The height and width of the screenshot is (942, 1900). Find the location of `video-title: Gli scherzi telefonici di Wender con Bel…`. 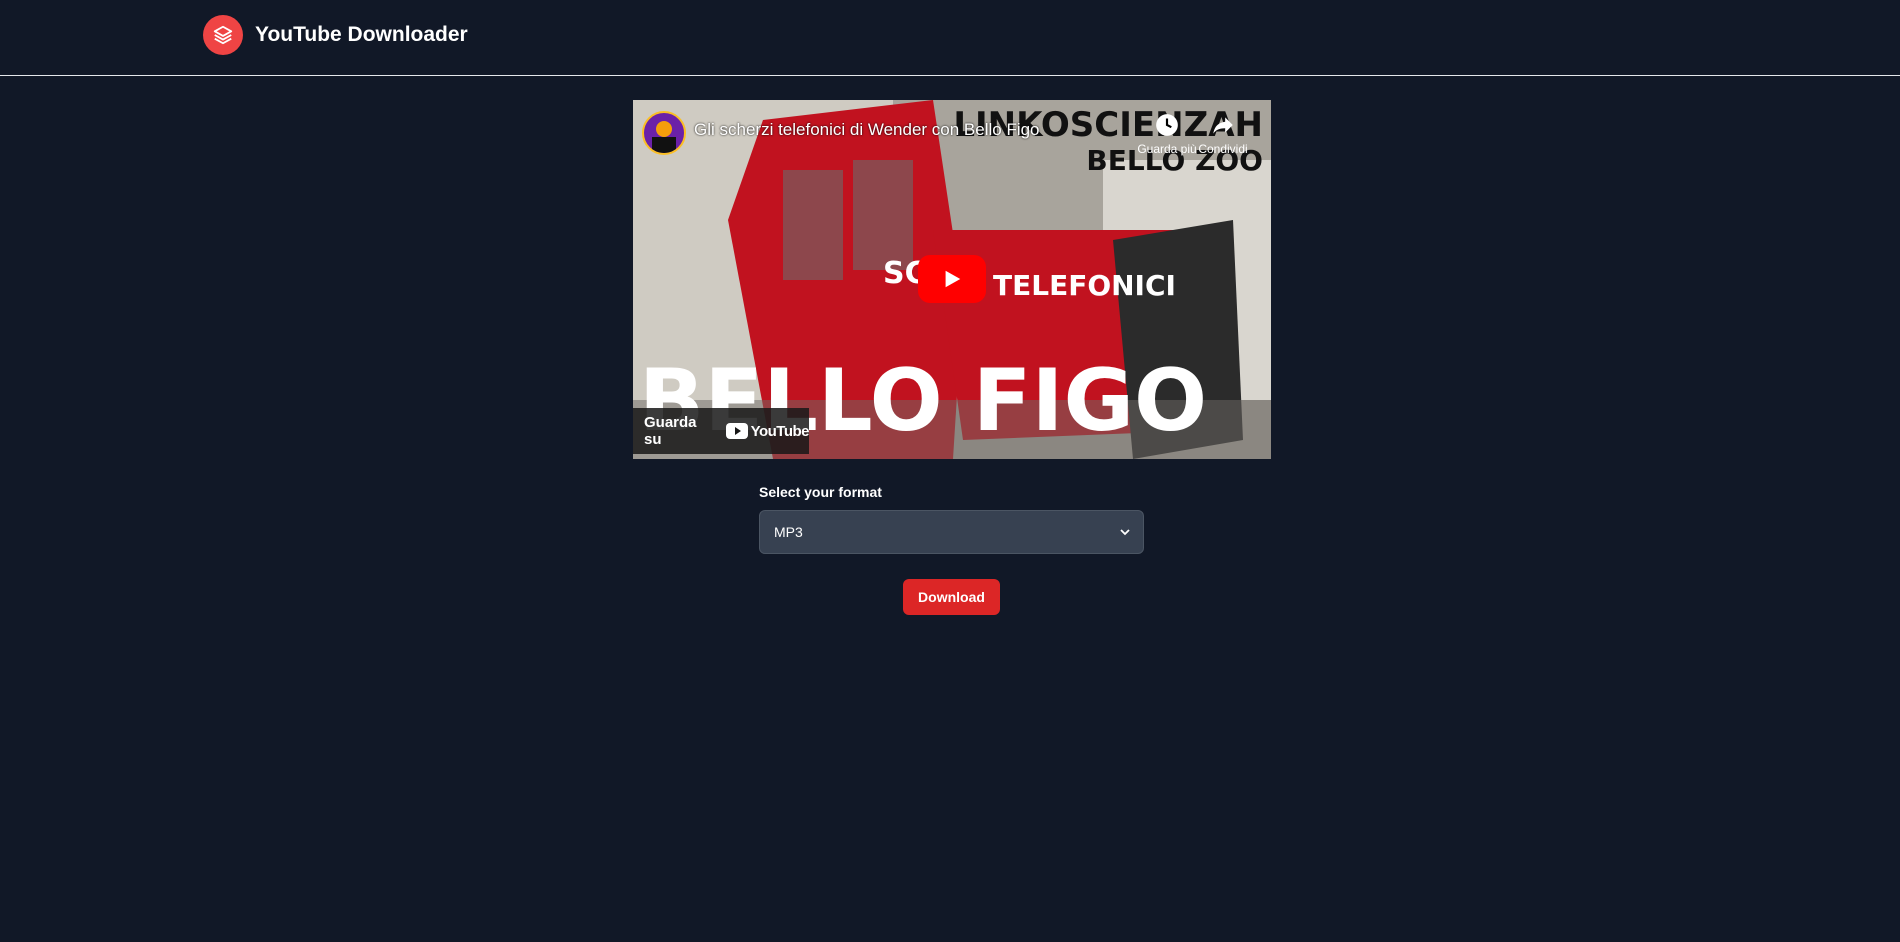

video-title: Gli scherzi telefonici di Wender con Bel… is located at coordinates (867, 130).